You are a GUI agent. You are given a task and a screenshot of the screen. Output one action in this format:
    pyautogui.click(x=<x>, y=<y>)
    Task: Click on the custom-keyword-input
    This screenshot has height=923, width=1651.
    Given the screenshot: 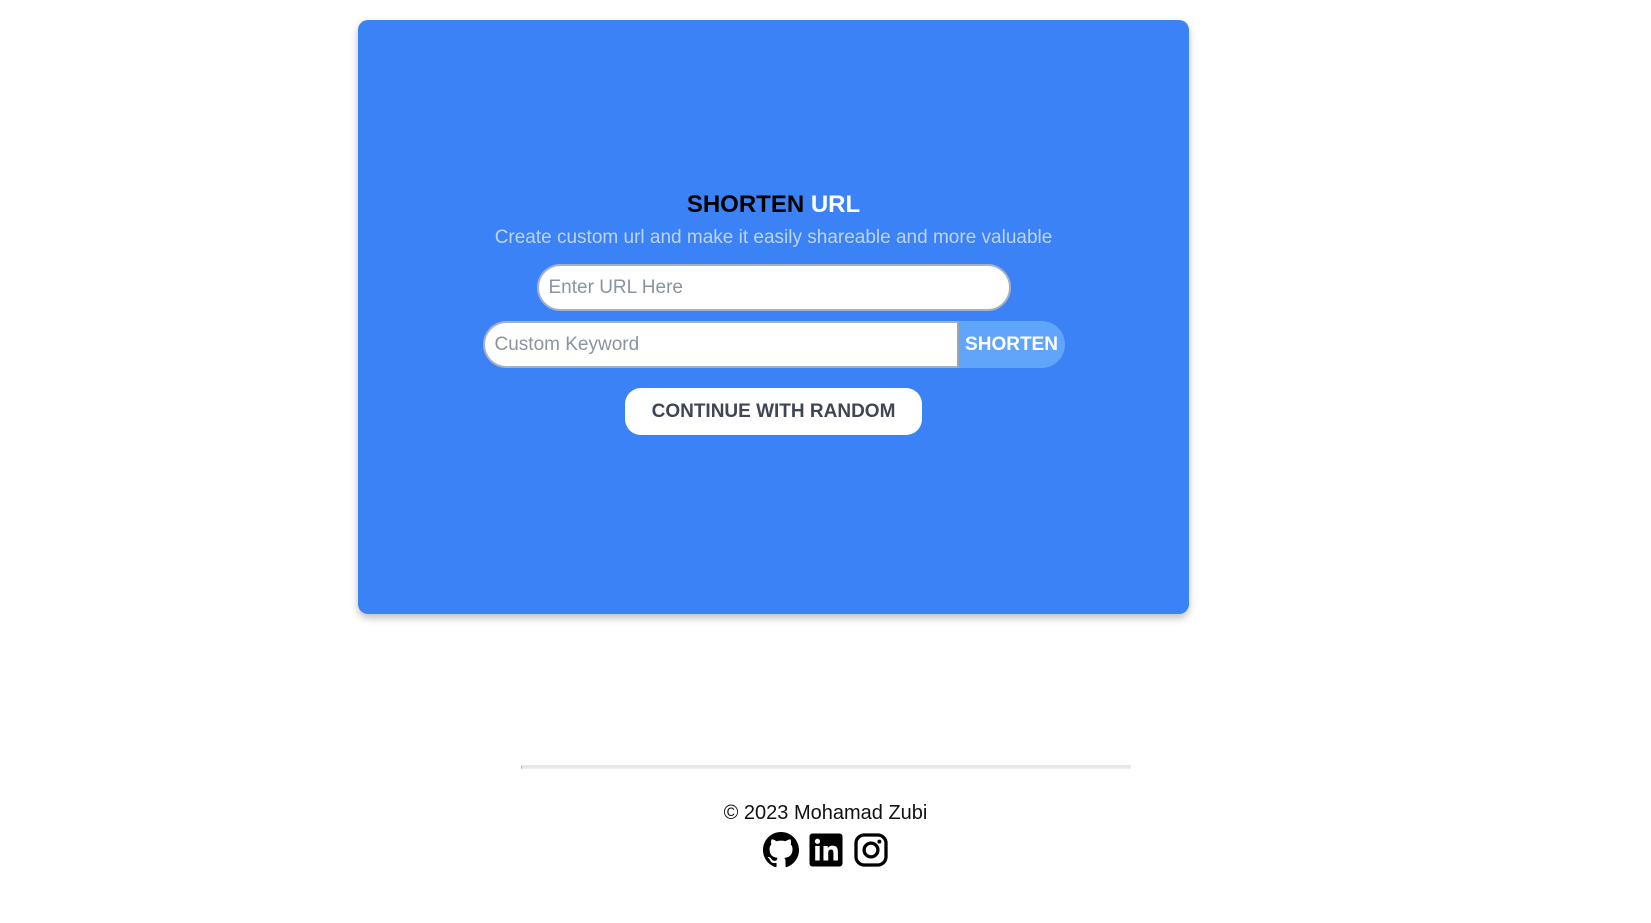 What is the action you would take?
    pyautogui.click(x=719, y=344)
    